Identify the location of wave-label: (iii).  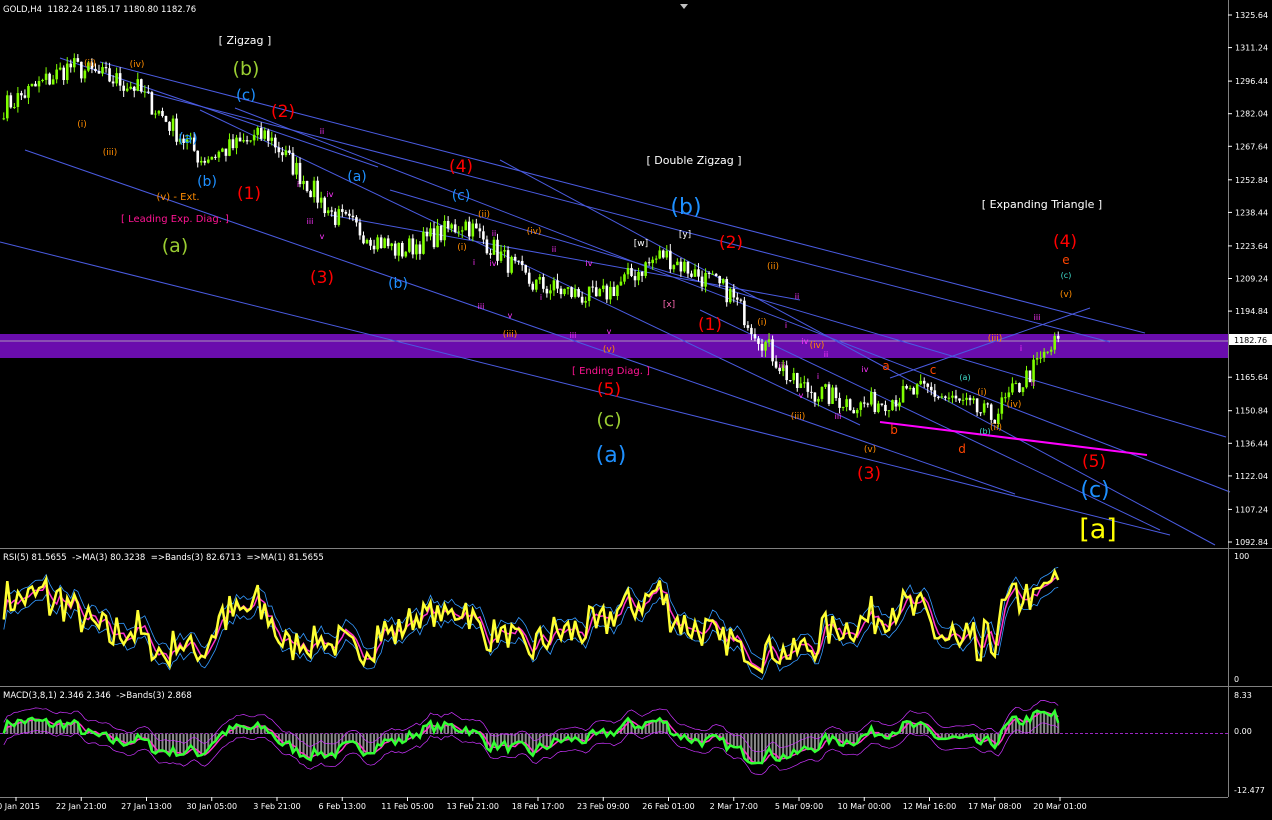
(110, 153).